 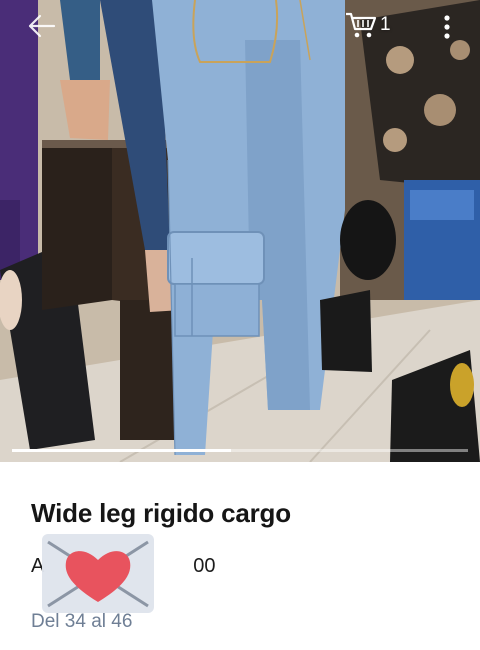 What do you see at coordinates (161, 513) in the screenshot?
I see `product-title: Wide leg rigido cargo` at bounding box center [161, 513].